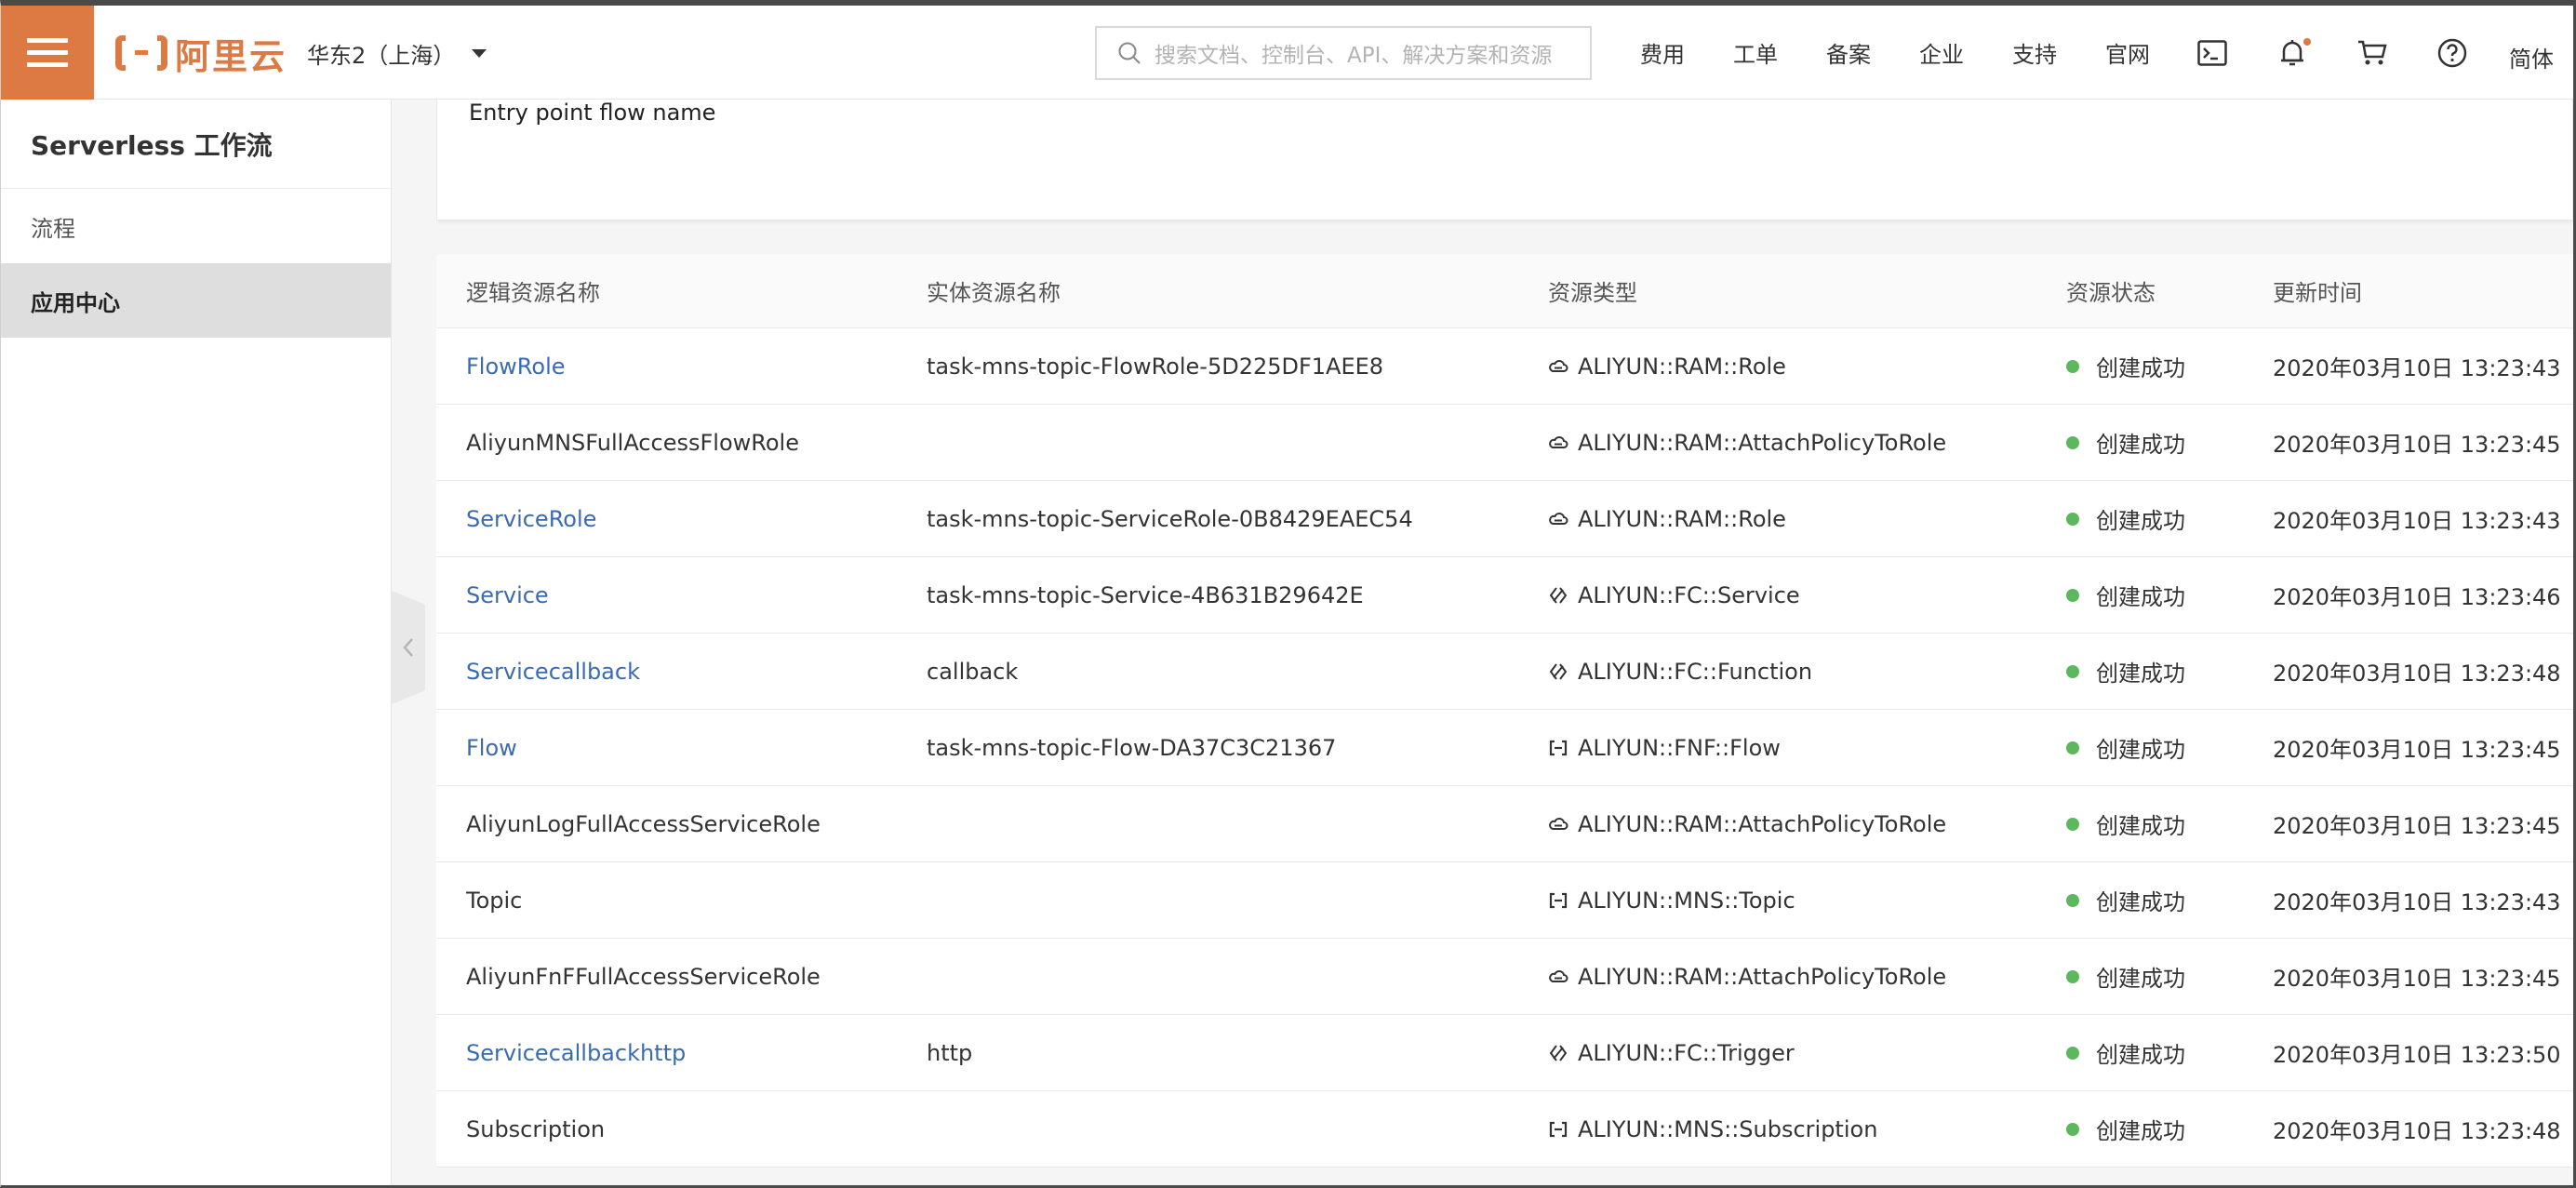 This screenshot has height=1188, width=2576. What do you see at coordinates (2531, 57) in the screenshot?
I see `language-switch: 简体` at bounding box center [2531, 57].